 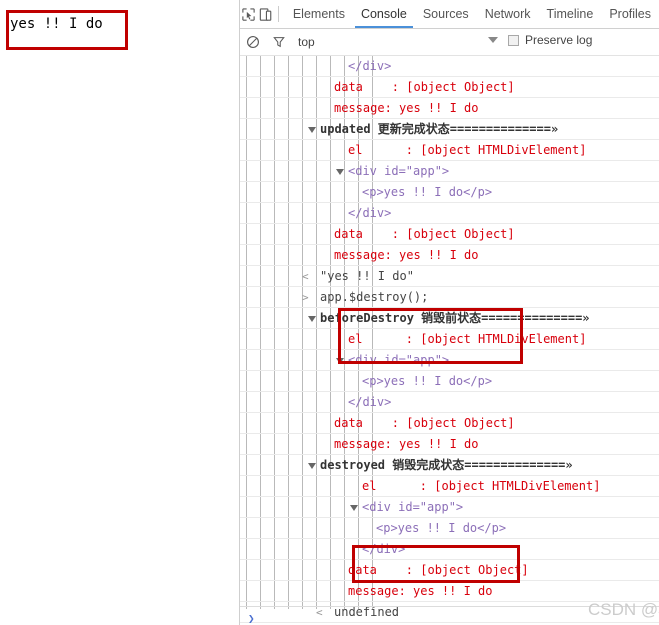 I want to click on chevron-down-icon, so click(x=493, y=40).